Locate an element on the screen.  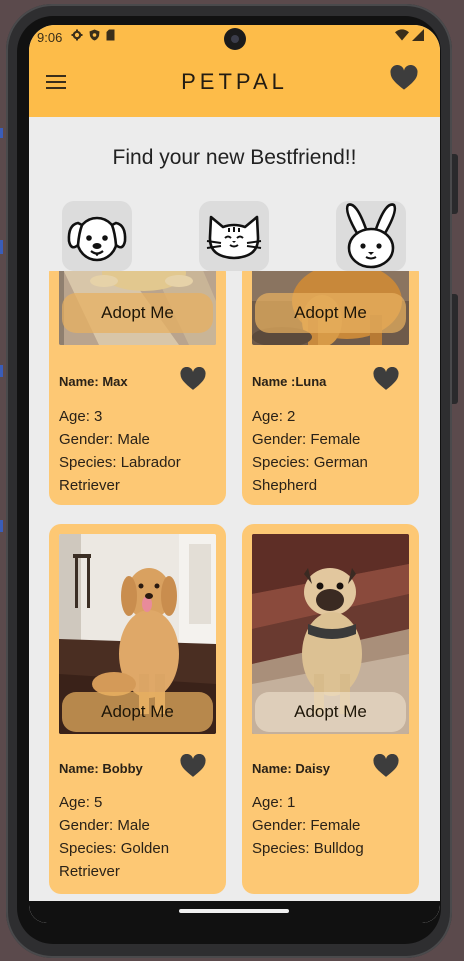
status-time: 9:06 is located at coordinates (50, 37).